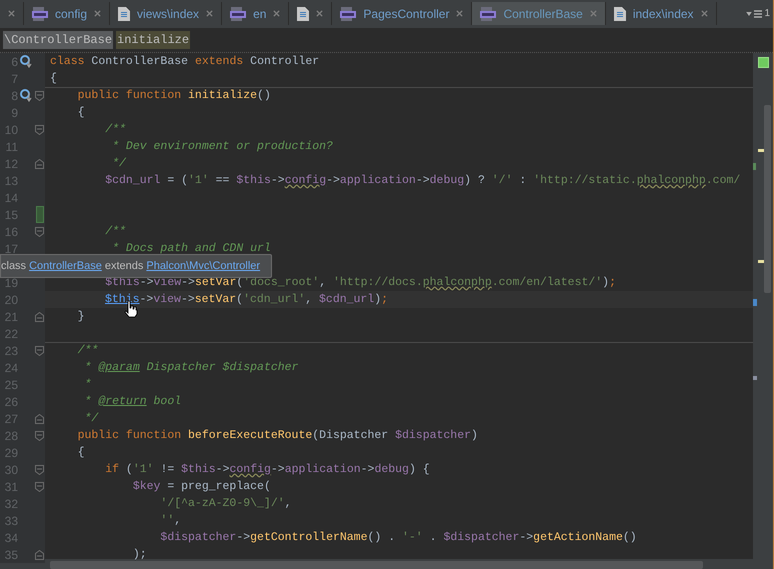 This screenshot has width=774, height=569. What do you see at coordinates (763, 62) in the screenshot?
I see `status-ok-icon` at bounding box center [763, 62].